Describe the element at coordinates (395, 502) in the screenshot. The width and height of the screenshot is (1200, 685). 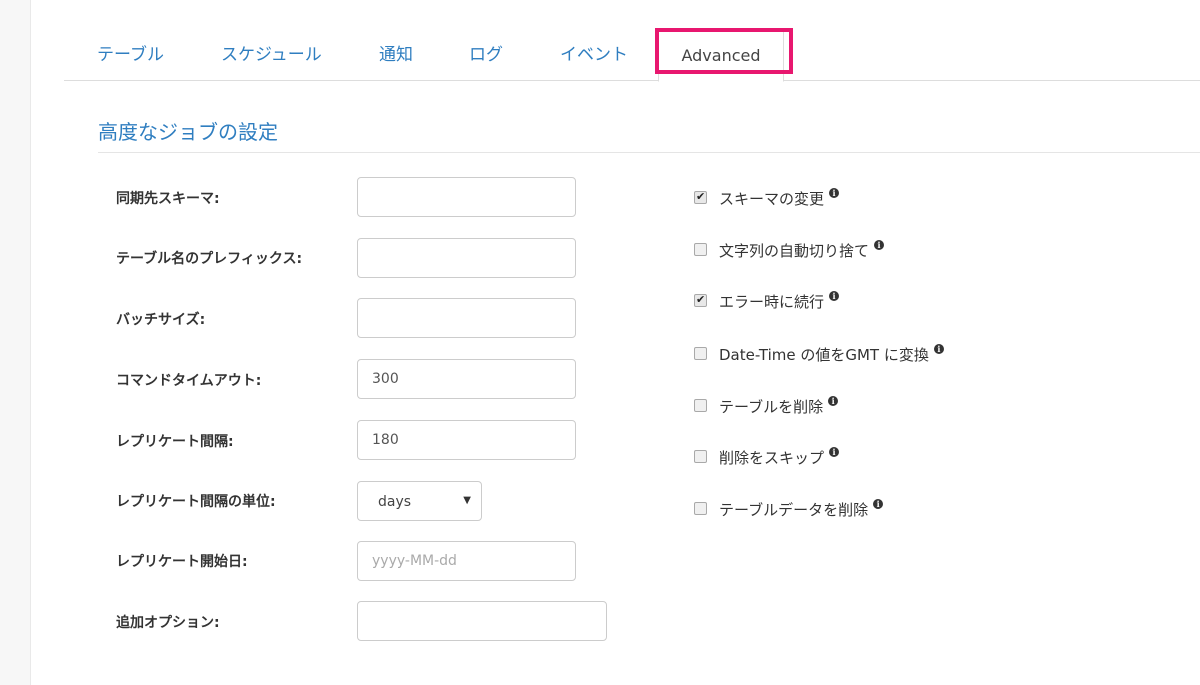
I see `select-value: days` at that location.